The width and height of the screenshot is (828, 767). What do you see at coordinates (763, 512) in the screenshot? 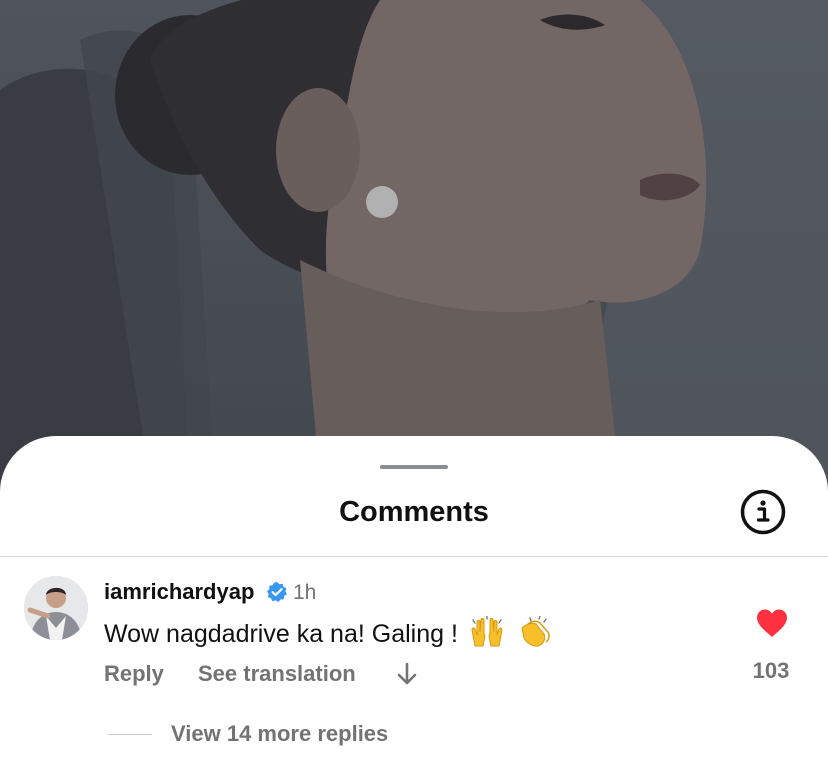
I see `info-icon` at bounding box center [763, 512].